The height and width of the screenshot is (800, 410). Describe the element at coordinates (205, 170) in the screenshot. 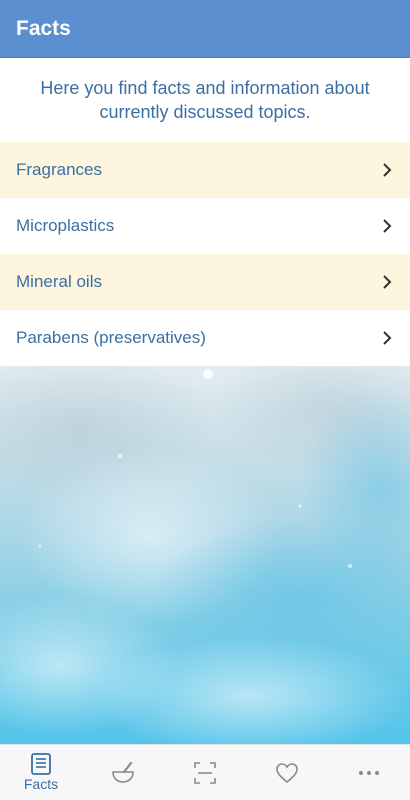

I see `topic-item-fragrances: Fragrances` at that location.